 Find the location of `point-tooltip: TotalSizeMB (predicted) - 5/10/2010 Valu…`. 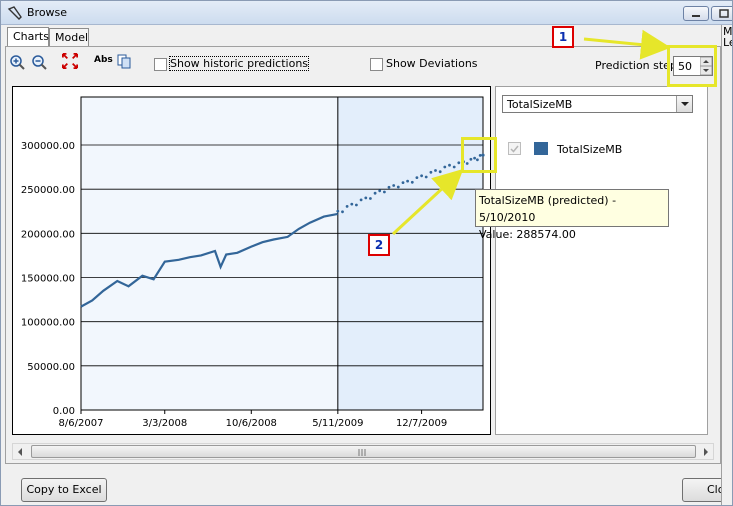

point-tooltip: TotalSizeMB (predicted) - 5/10/2010 Valu… is located at coordinates (572, 215).